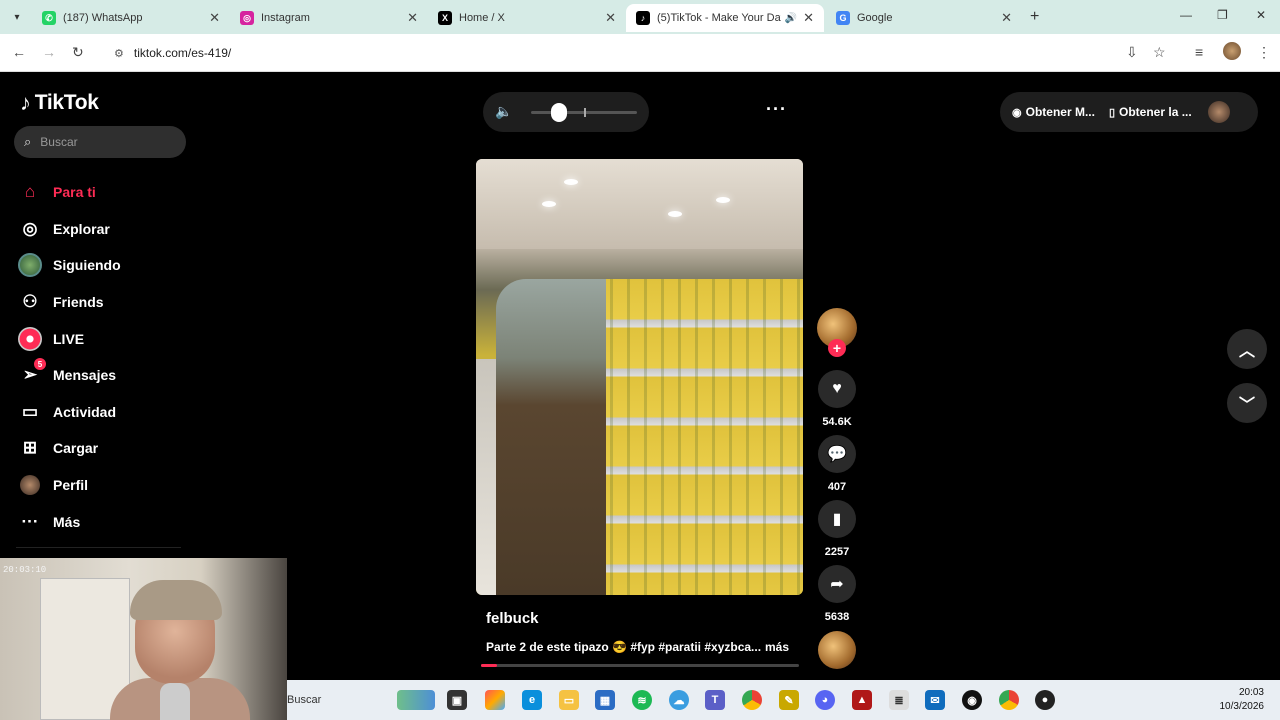 The height and width of the screenshot is (720, 1280). What do you see at coordinates (875, 18) in the screenshot?
I see `tab-title: Google` at bounding box center [875, 18].